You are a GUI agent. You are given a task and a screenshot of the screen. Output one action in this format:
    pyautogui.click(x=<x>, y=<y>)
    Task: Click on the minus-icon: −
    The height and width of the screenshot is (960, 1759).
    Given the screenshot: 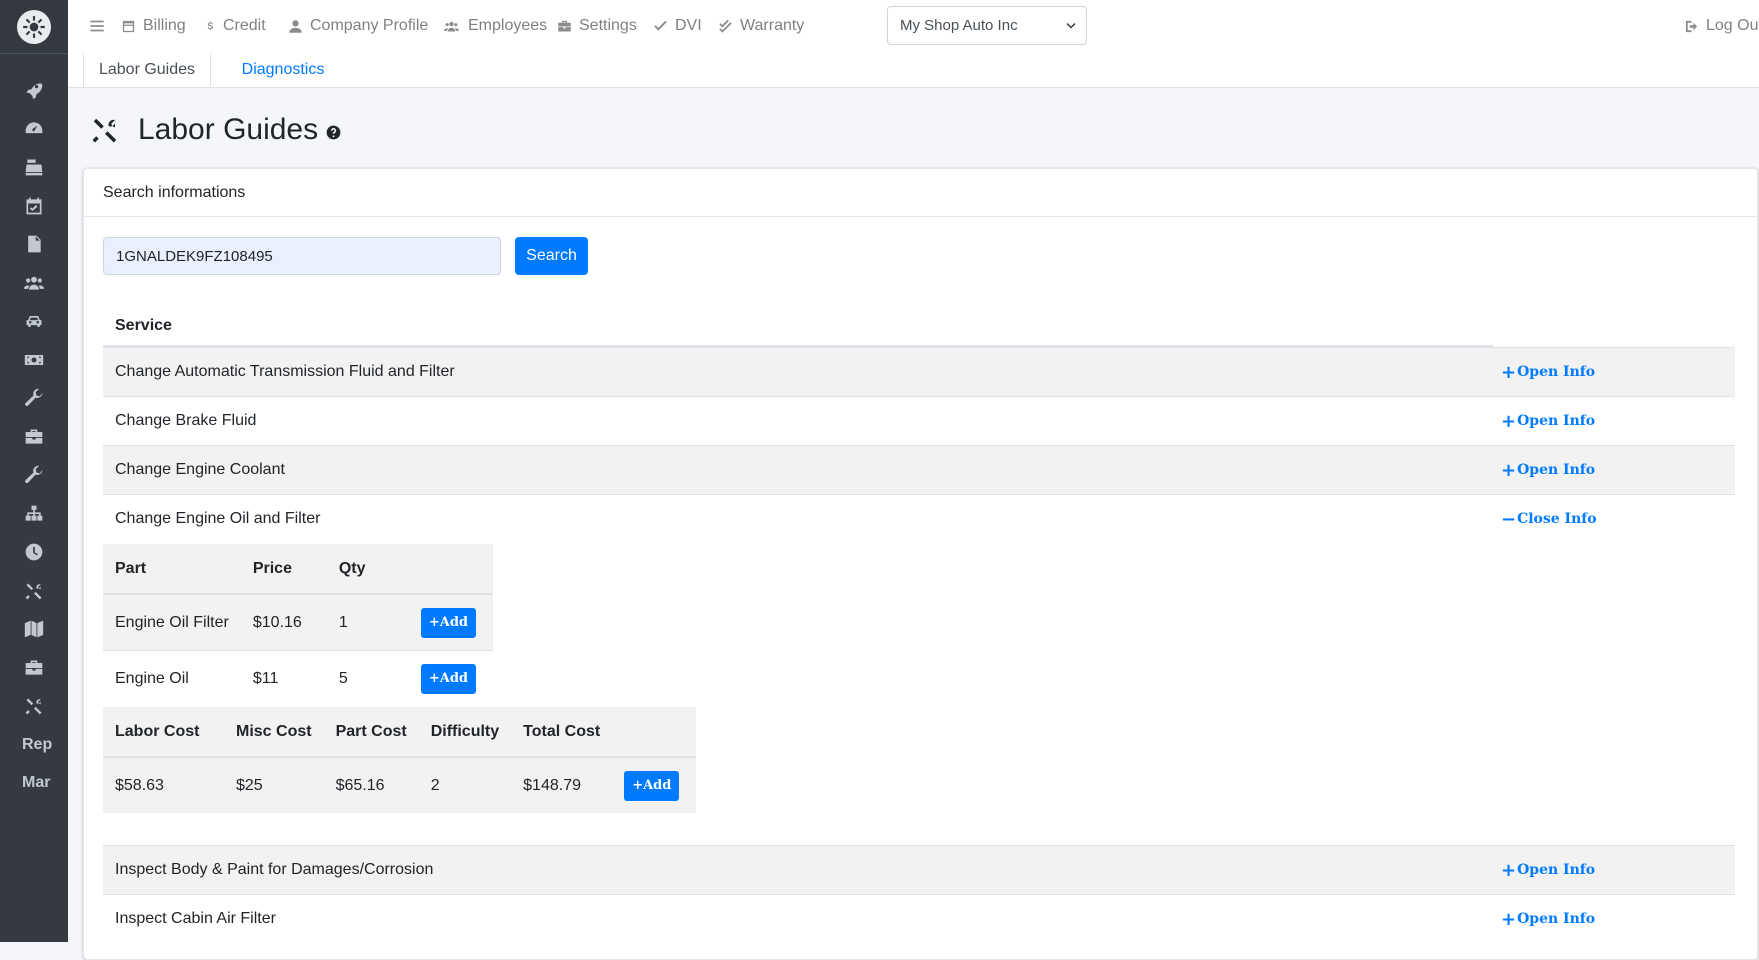 What is the action you would take?
    pyautogui.click(x=1509, y=519)
    